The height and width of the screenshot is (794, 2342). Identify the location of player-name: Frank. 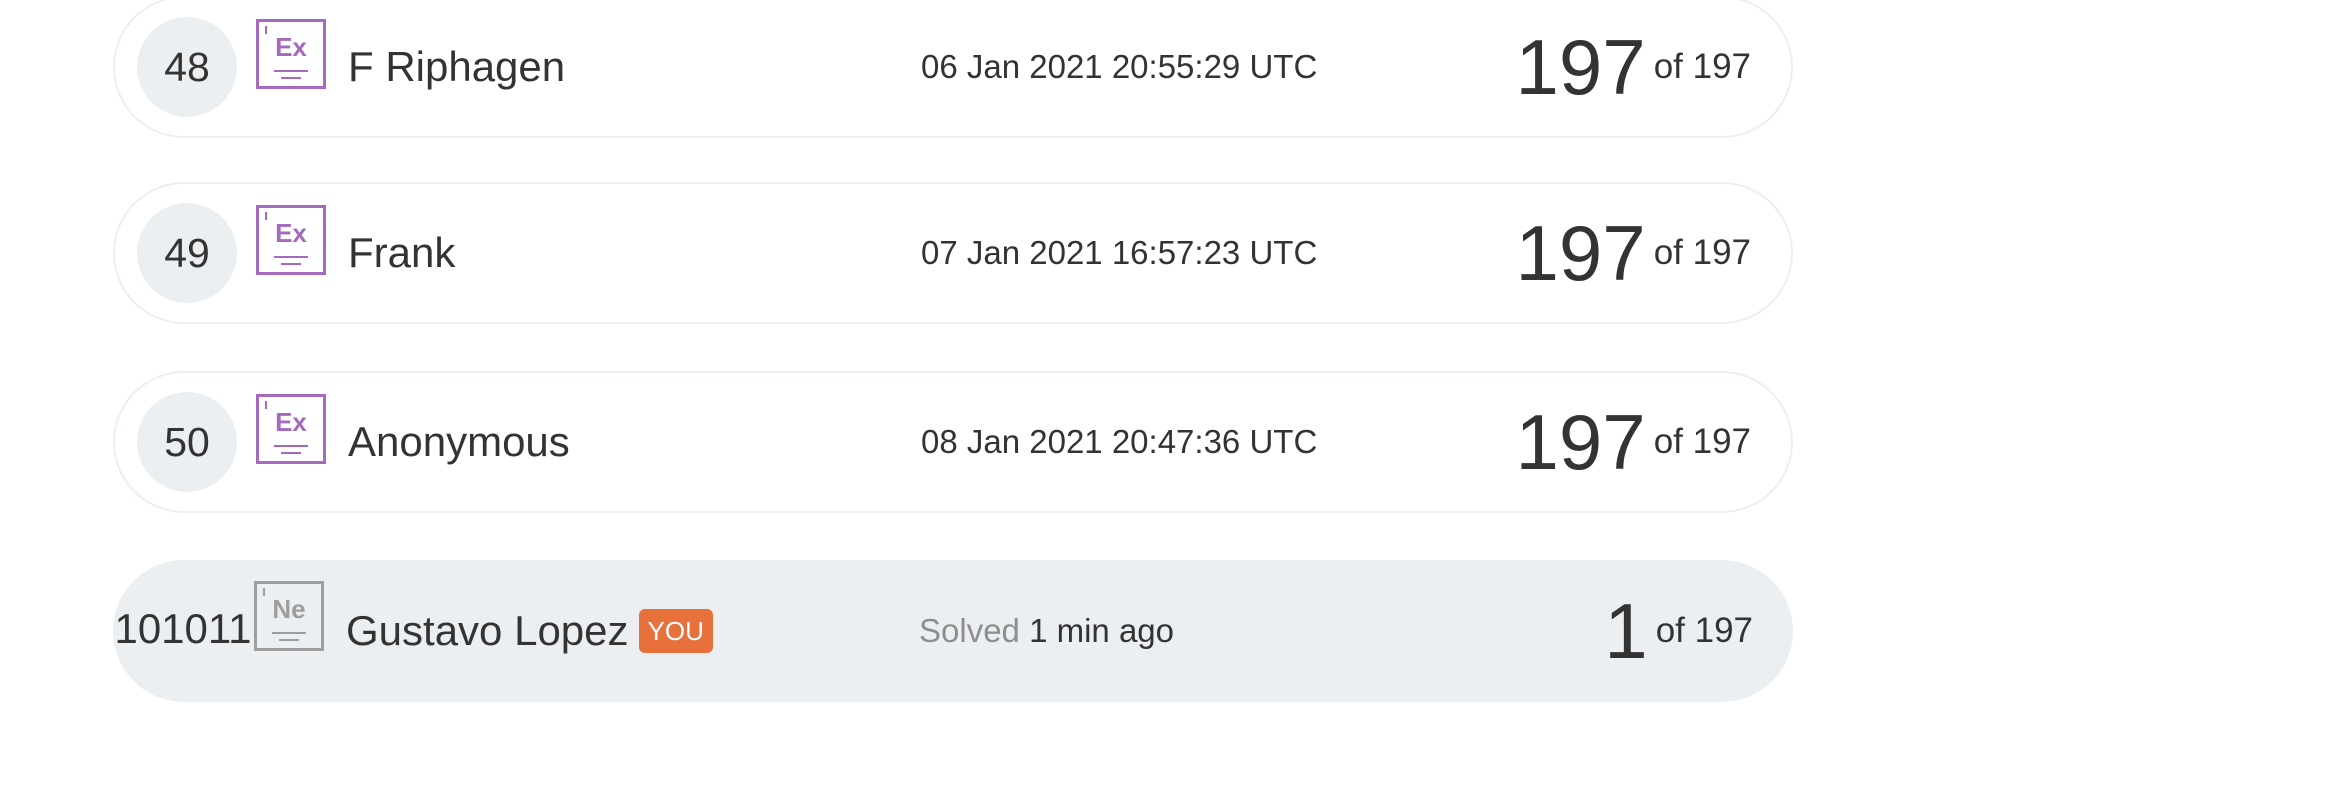
(401, 253).